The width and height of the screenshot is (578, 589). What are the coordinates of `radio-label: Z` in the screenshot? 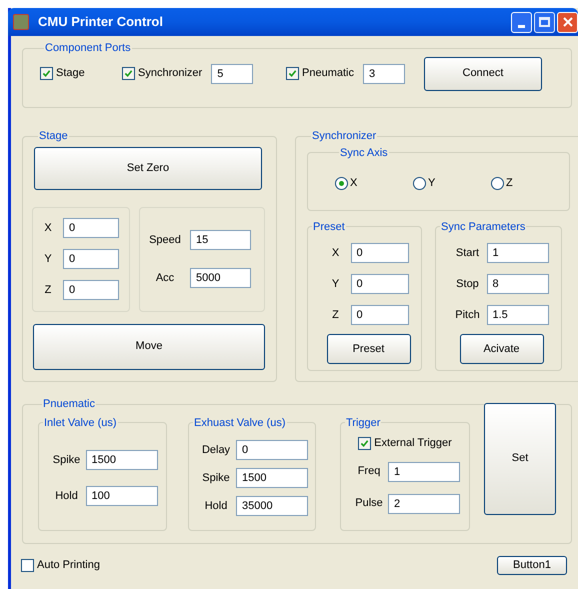 It's located at (509, 183).